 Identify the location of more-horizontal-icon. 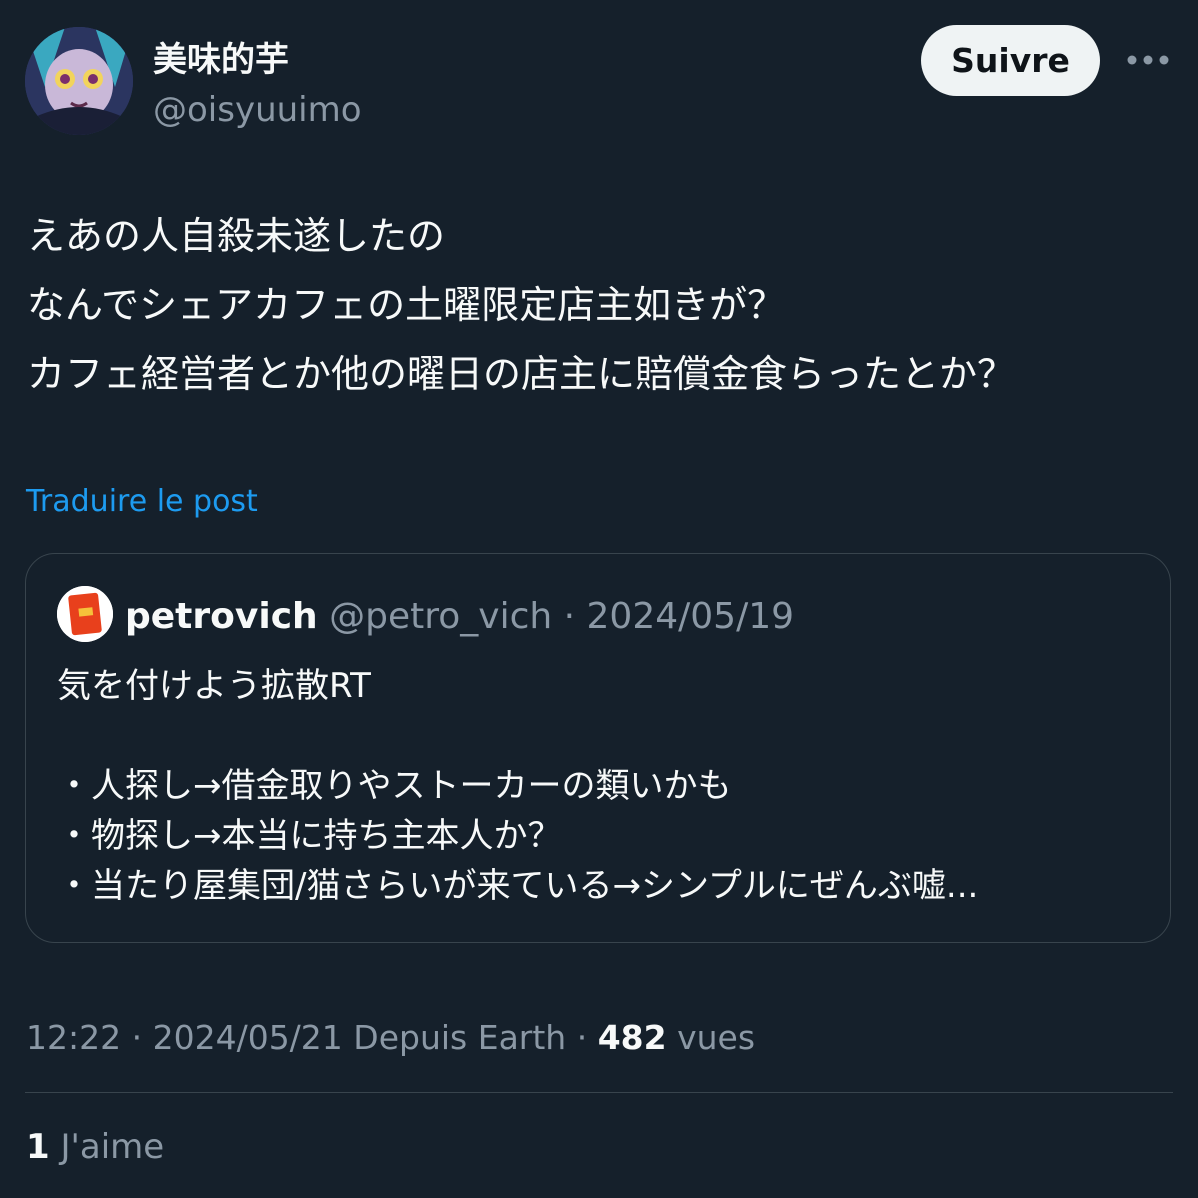
(1148, 60).